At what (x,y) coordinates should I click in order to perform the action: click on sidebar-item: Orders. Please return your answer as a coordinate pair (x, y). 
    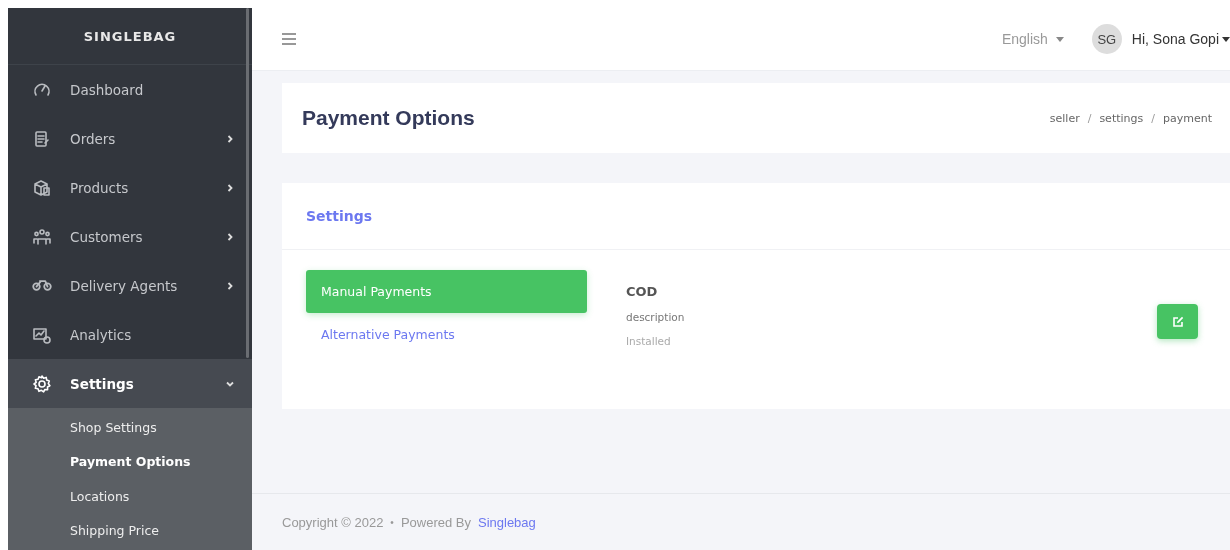
    Looking at the image, I should click on (130, 138).